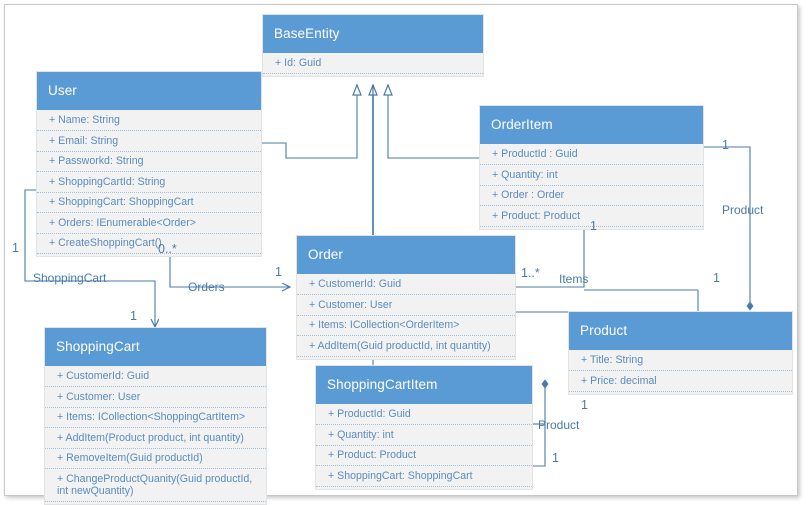 The height and width of the screenshot is (505, 810). Describe the element at coordinates (149, 141) in the screenshot. I see `class-member: + Email: String` at that location.